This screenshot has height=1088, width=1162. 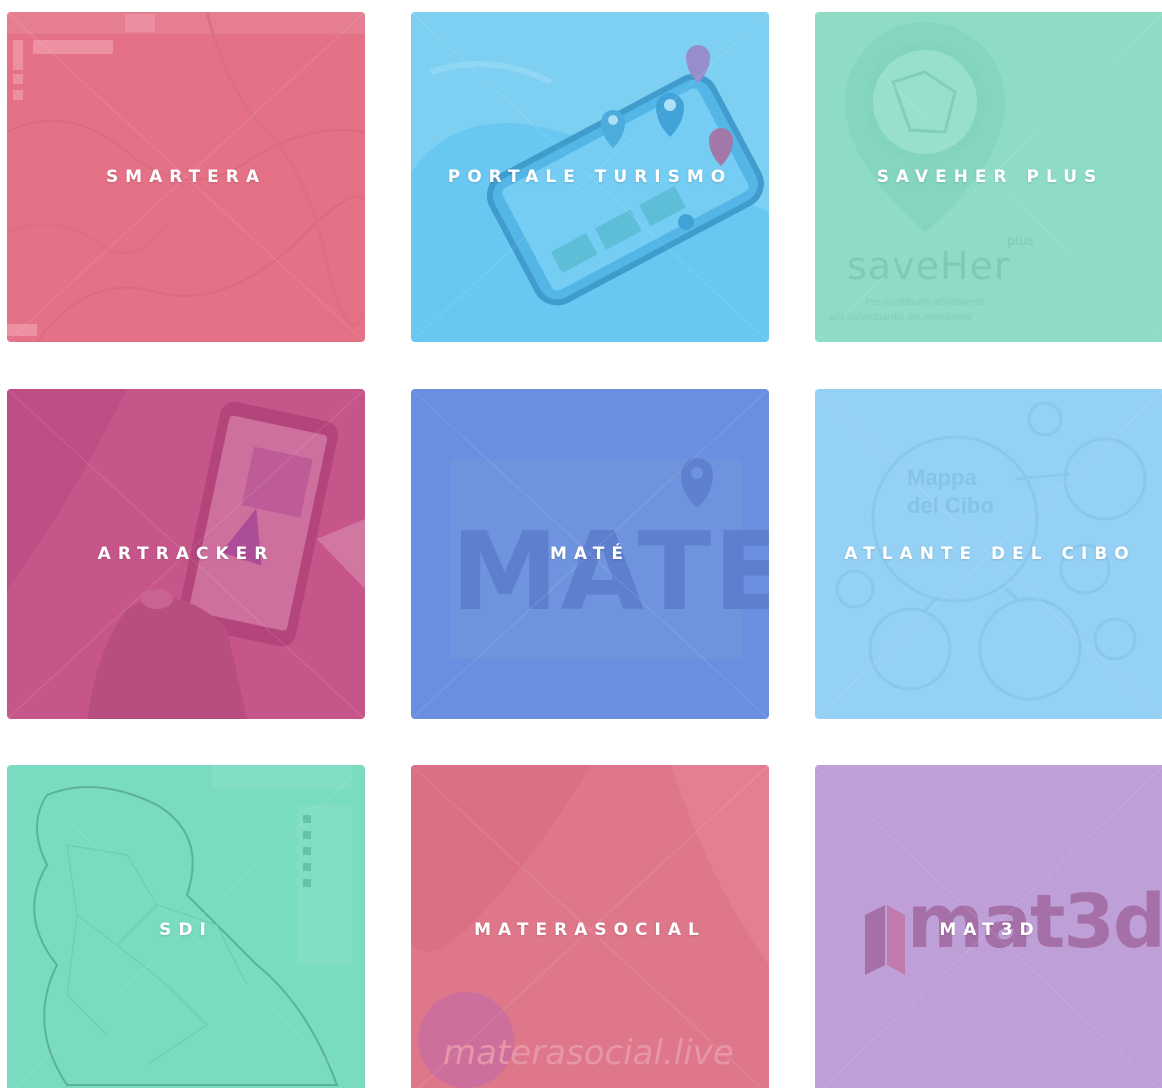 I want to click on tile-title: ATLANTE DEL CIBO, so click(x=990, y=554).